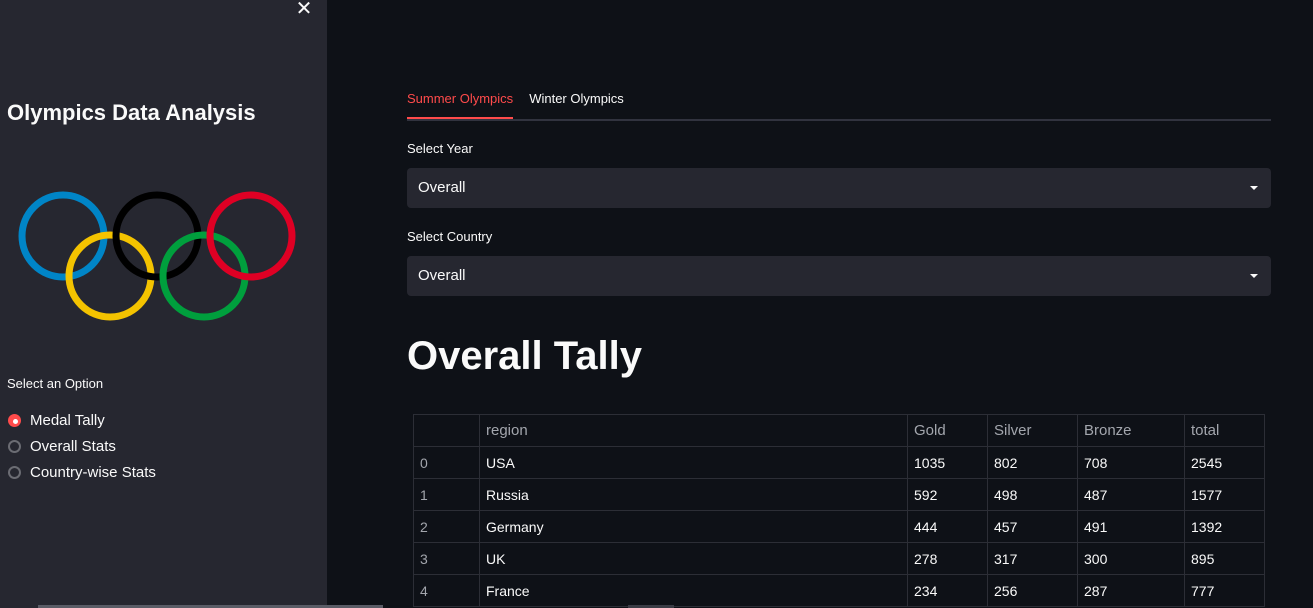 The height and width of the screenshot is (608, 1313). What do you see at coordinates (1032, 558) in the screenshot?
I see `cell-silver: 317` at bounding box center [1032, 558].